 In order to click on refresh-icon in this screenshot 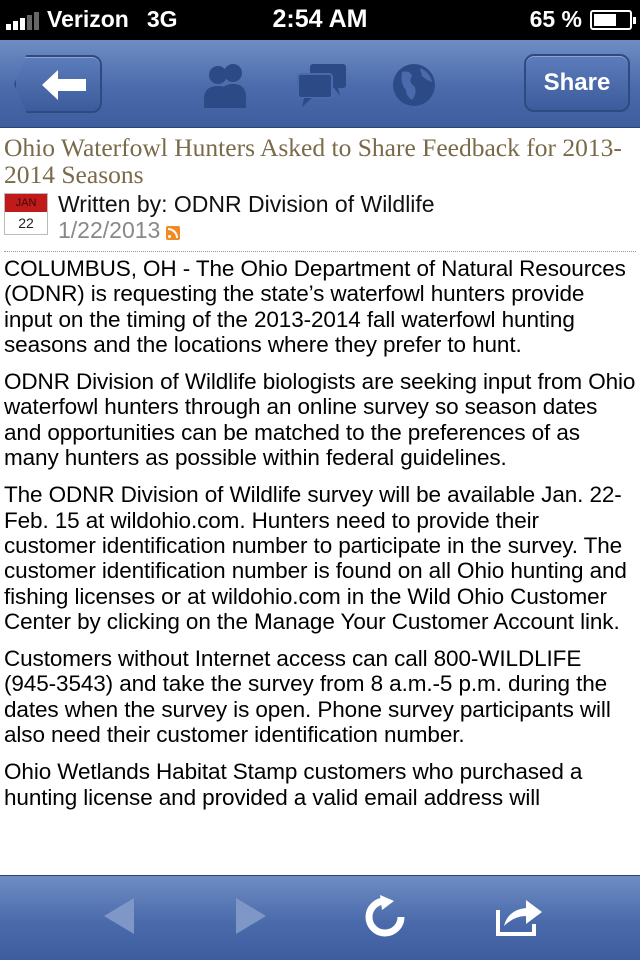, I will do `click(385, 917)`.